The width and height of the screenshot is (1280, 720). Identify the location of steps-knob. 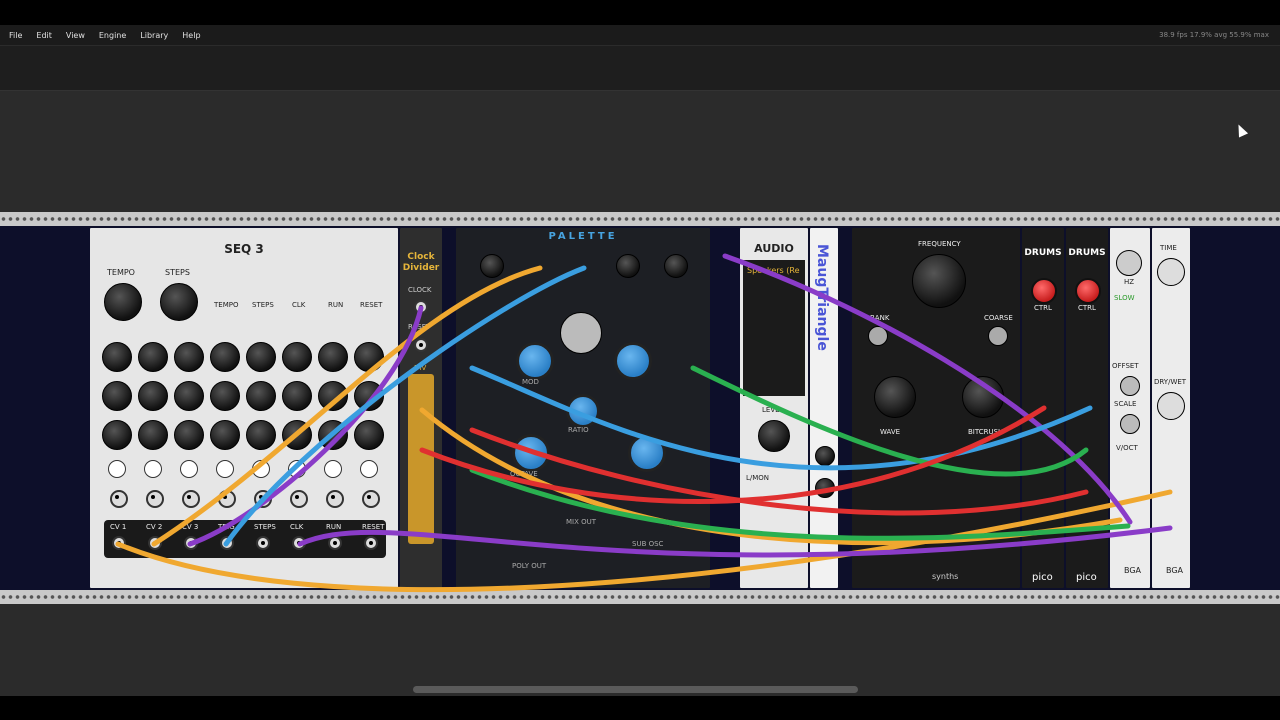
(179, 302).